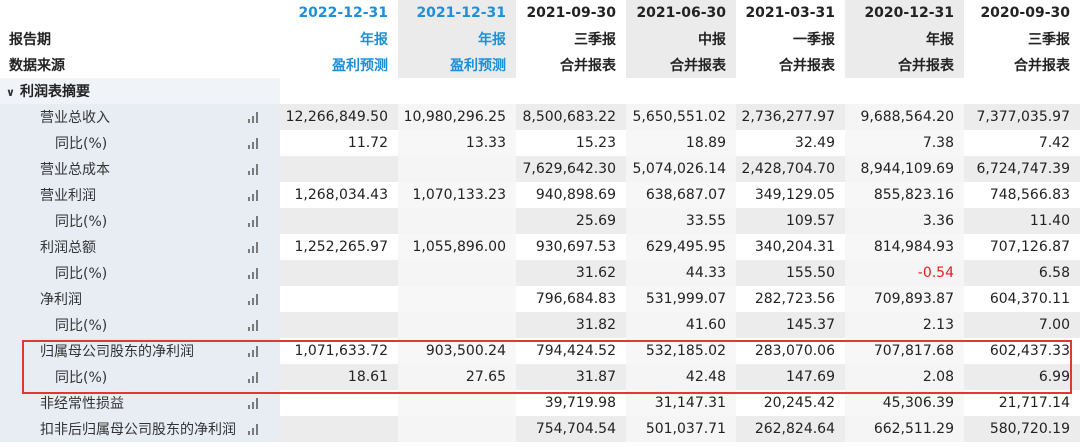 The image size is (1080, 447). I want to click on value-cell: 532,185.02, so click(681, 351).